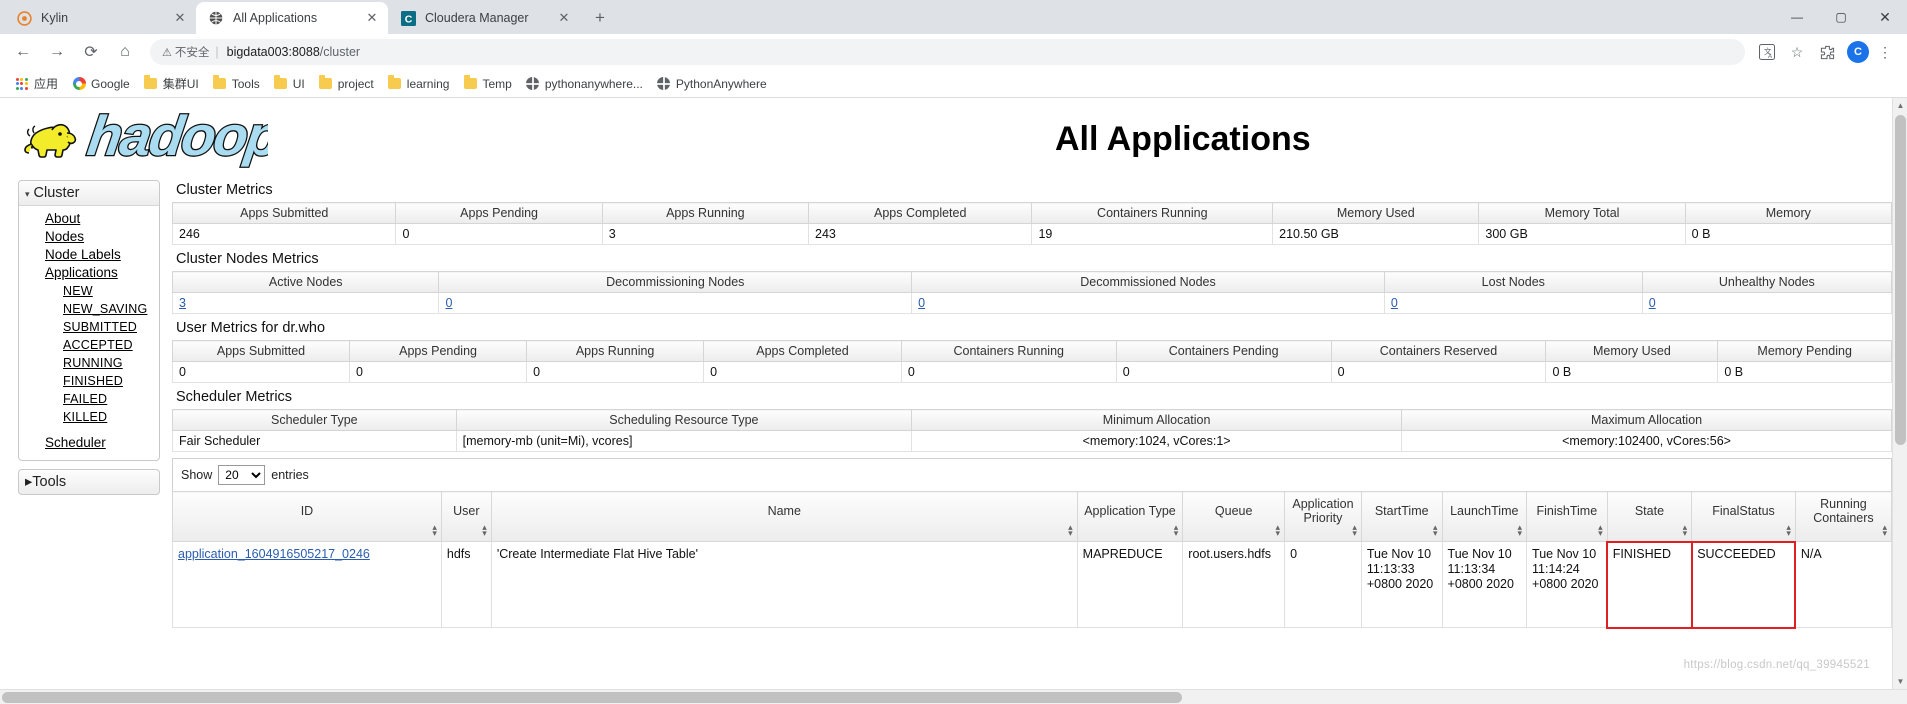 The height and width of the screenshot is (704, 1907). Describe the element at coordinates (1885, 52) in the screenshot. I see `kebab-menu-icon: ⋮` at that location.